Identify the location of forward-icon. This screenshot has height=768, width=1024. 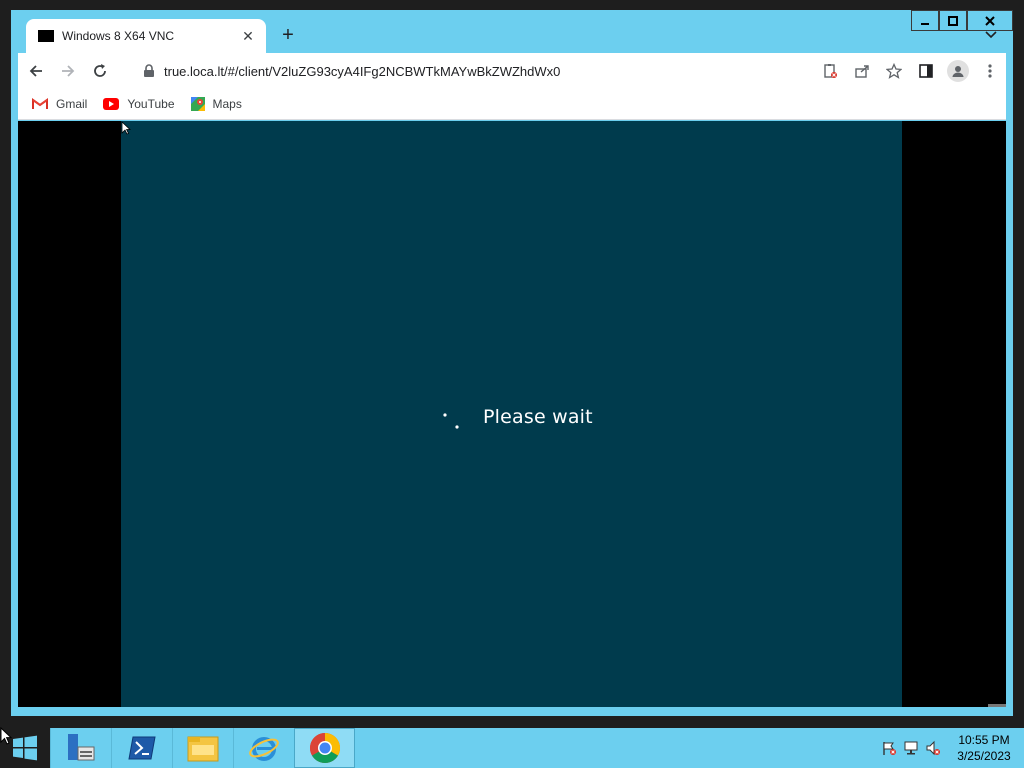
(68, 71).